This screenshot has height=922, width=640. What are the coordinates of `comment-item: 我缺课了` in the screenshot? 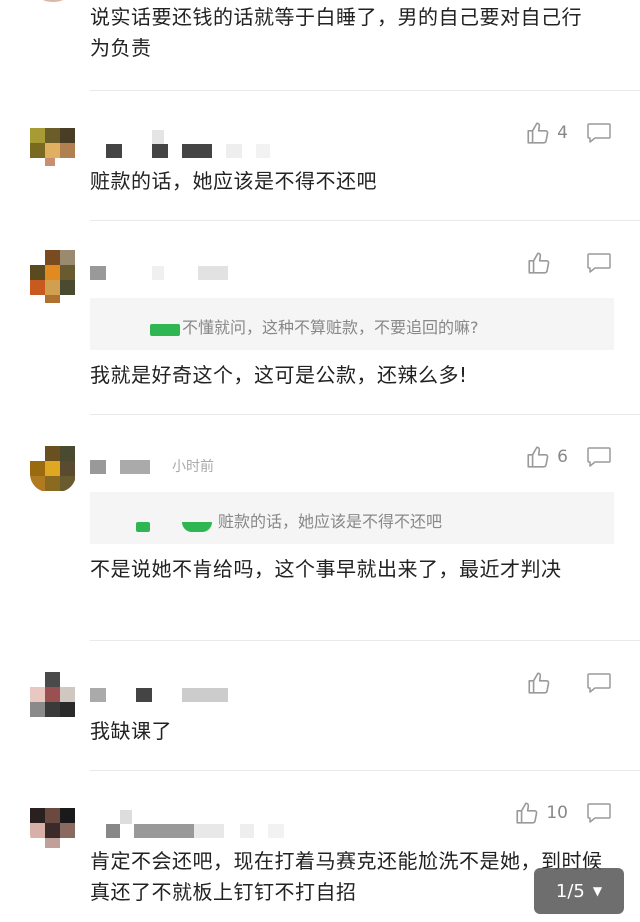 It's located at (320, 707).